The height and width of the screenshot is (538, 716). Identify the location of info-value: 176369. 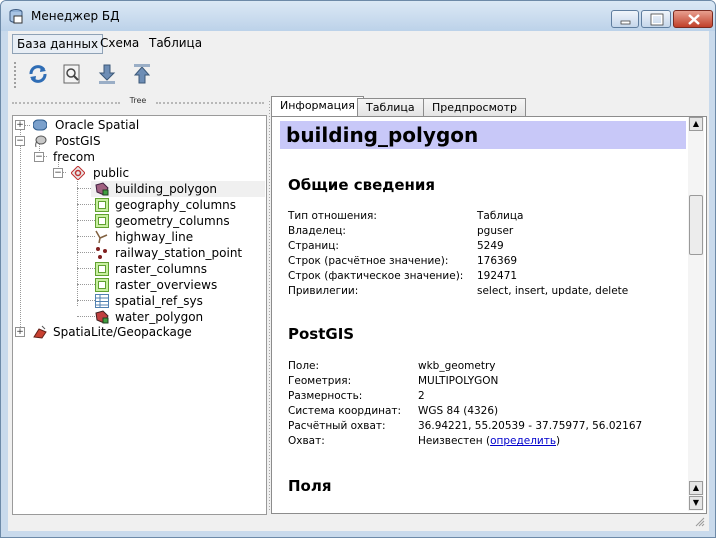
(497, 261).